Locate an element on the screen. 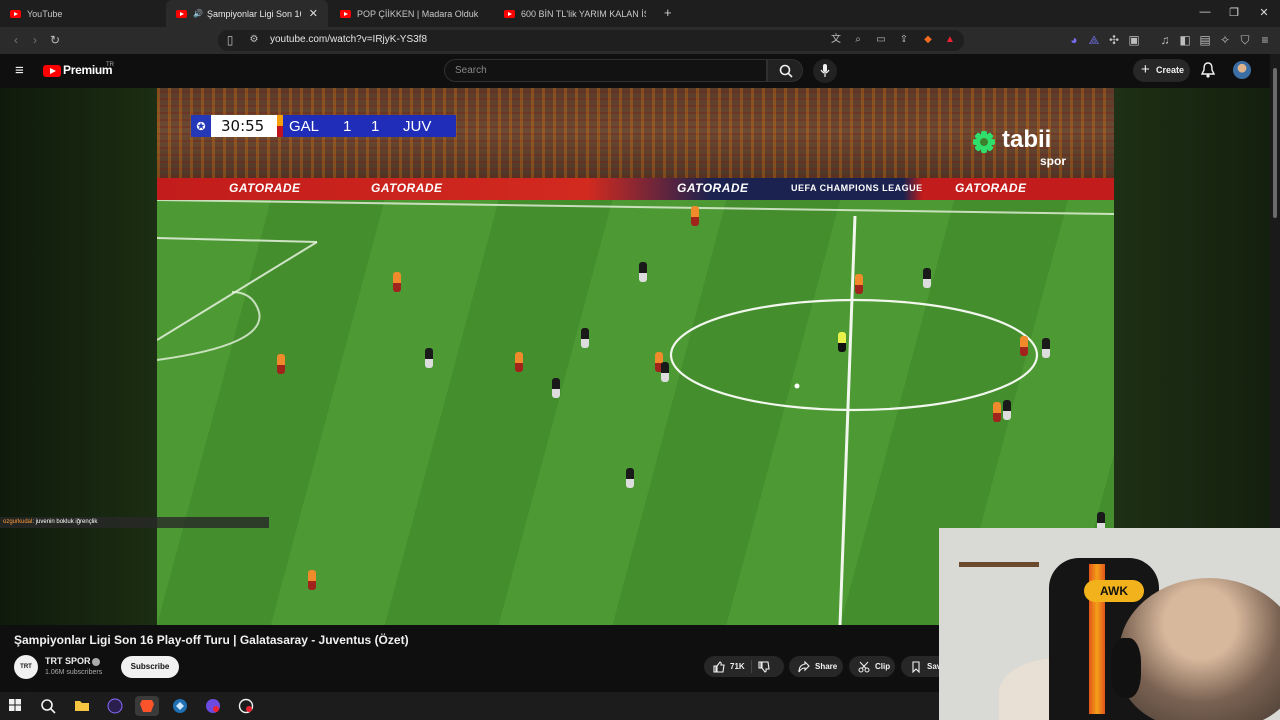  search-input: Search is located at coordinates (605, 70).